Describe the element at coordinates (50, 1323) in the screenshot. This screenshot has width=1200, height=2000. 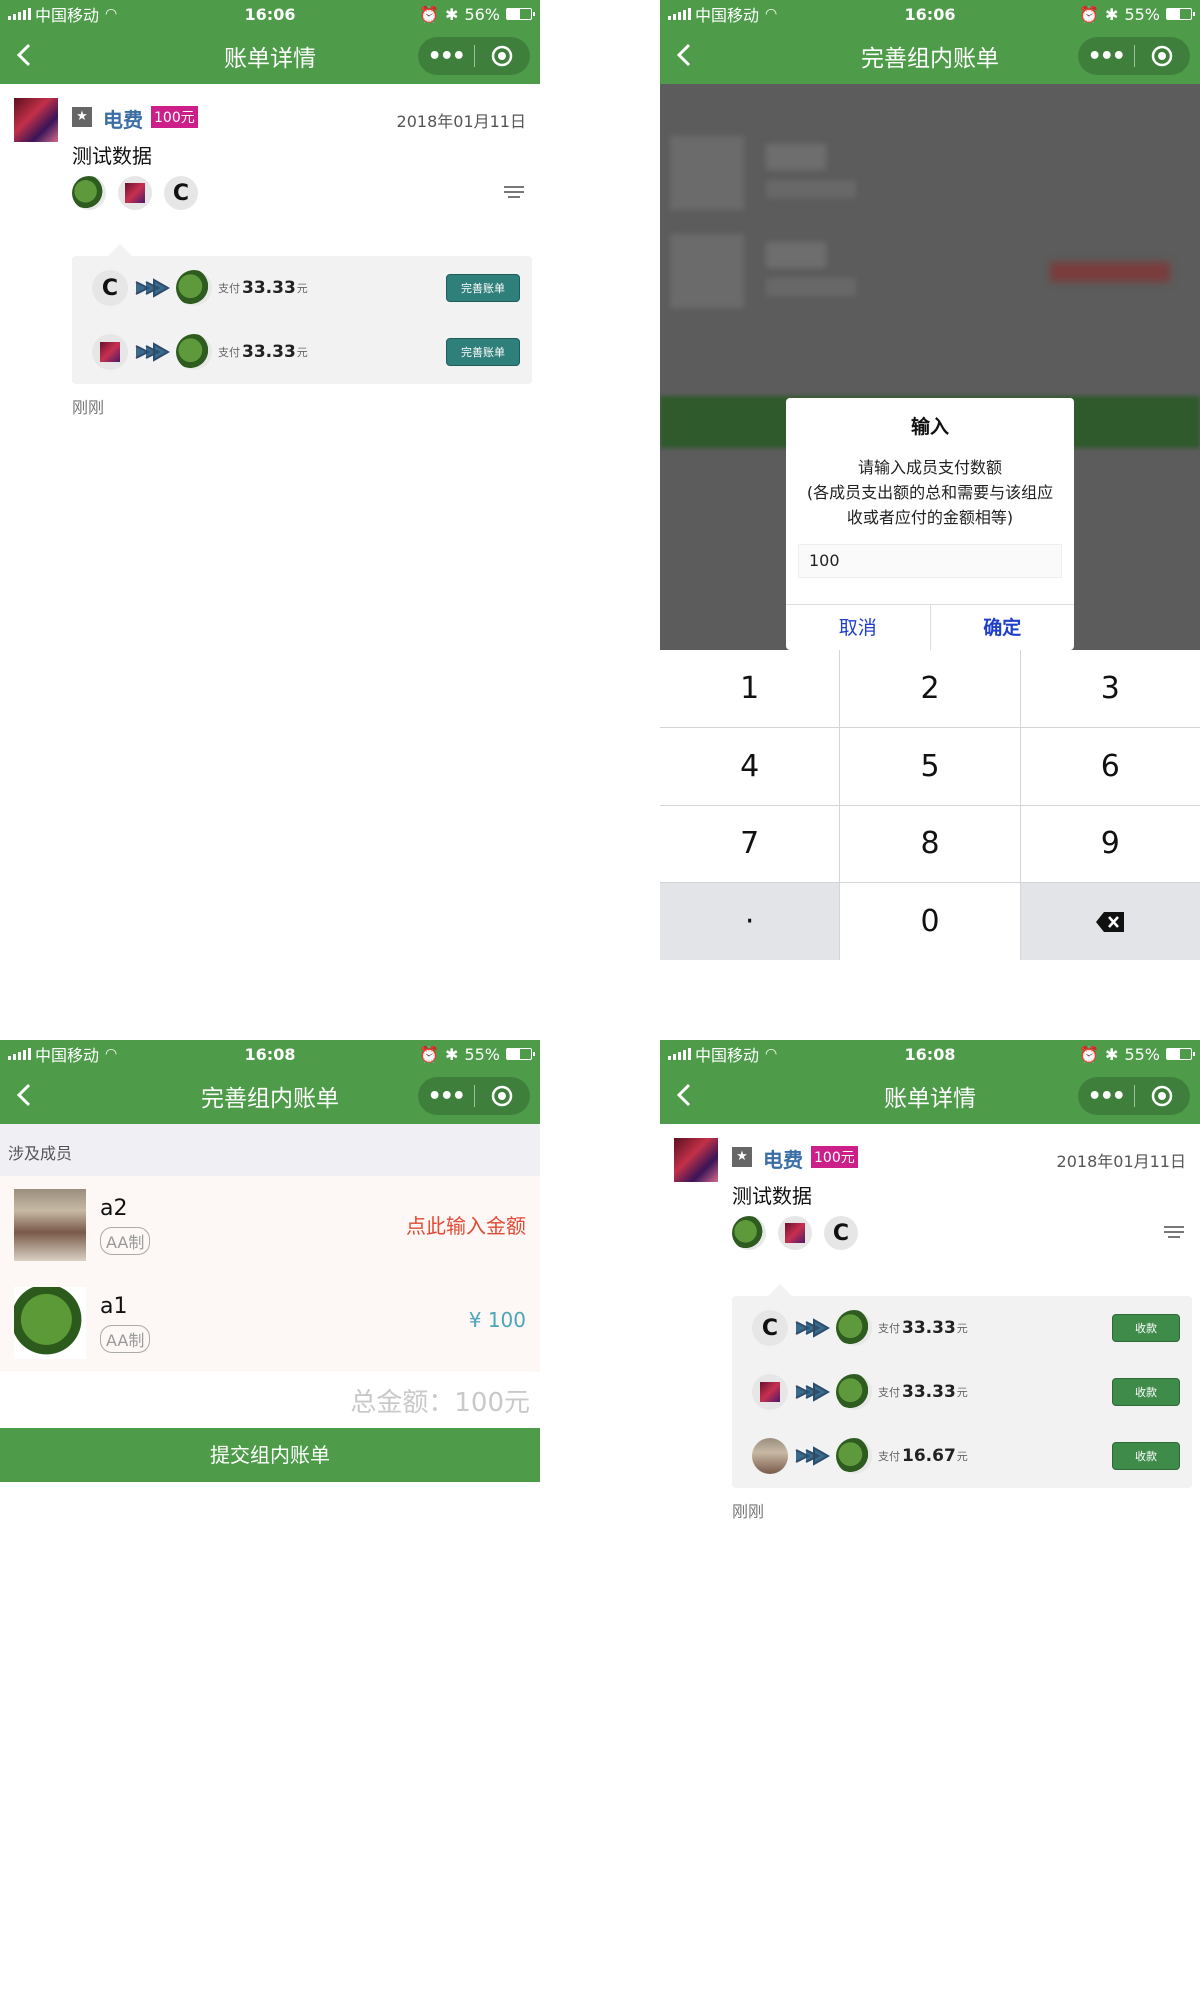
I see `avatar-a1` at that location.